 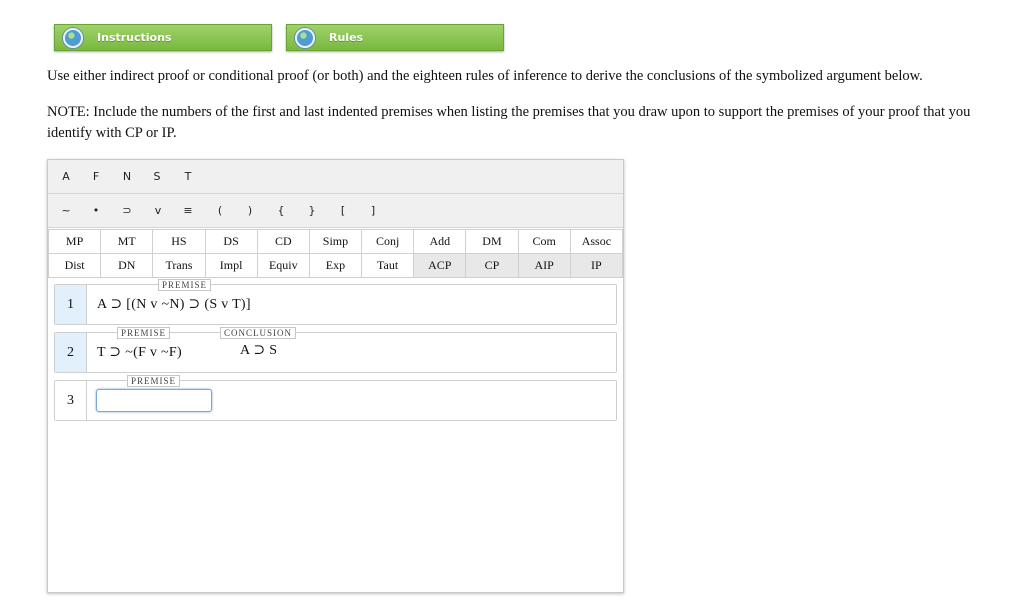 I want to click on instructions-button: Instructions, so click(x=163, y=37).